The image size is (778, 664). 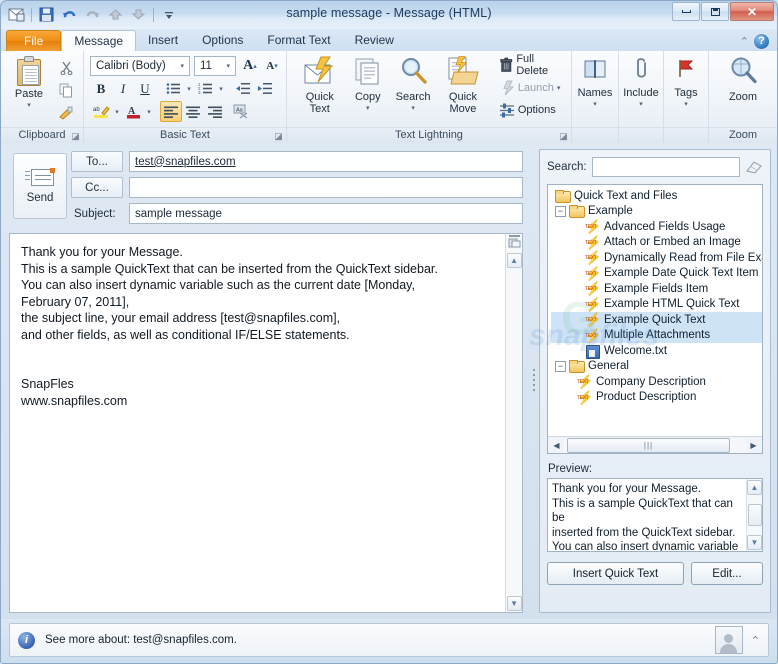 I want to click on cc-input, so click(x=326, y=187).